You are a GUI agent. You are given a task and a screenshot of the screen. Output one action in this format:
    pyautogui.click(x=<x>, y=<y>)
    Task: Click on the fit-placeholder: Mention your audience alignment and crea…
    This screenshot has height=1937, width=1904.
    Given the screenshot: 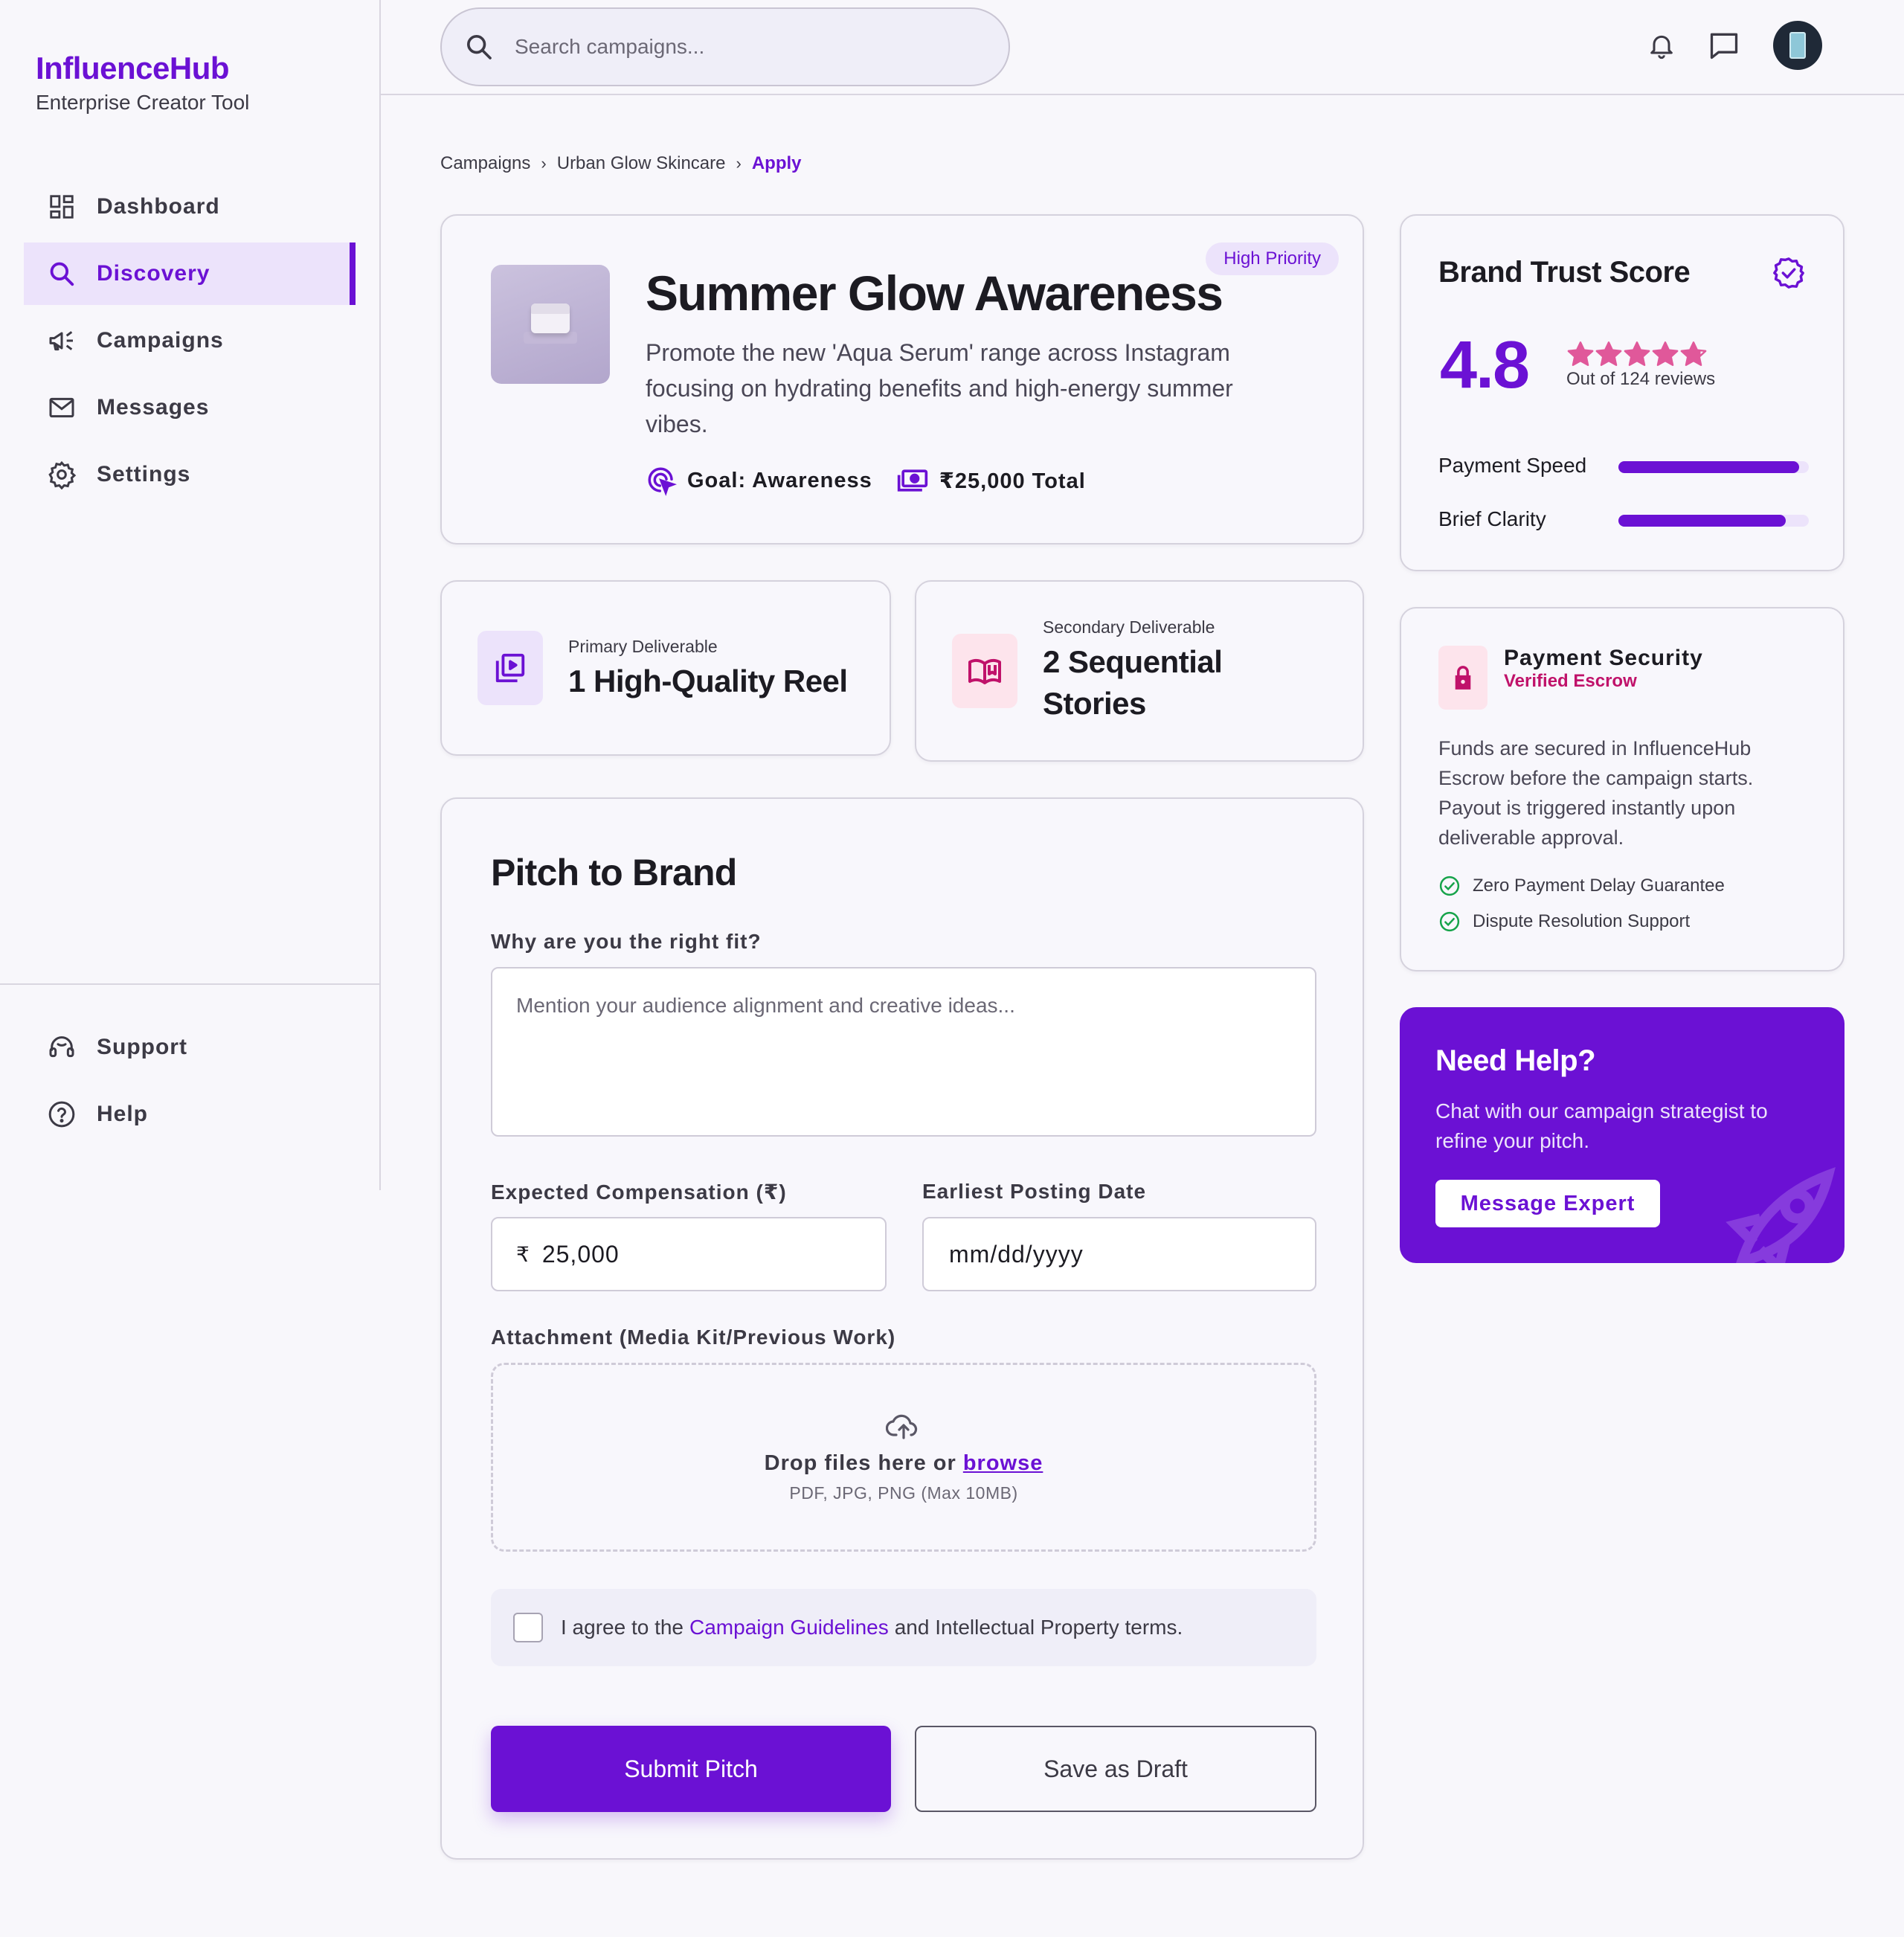 What is the action you would take?
    pyautogui.click(x=765, y=1005)
    